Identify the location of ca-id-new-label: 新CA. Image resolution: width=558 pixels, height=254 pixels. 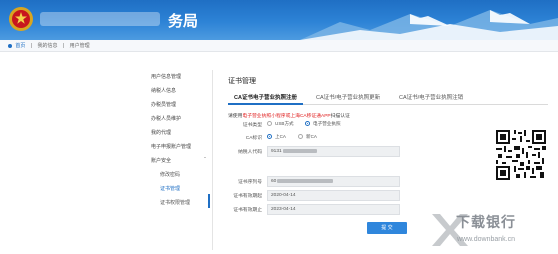
(311, 136).